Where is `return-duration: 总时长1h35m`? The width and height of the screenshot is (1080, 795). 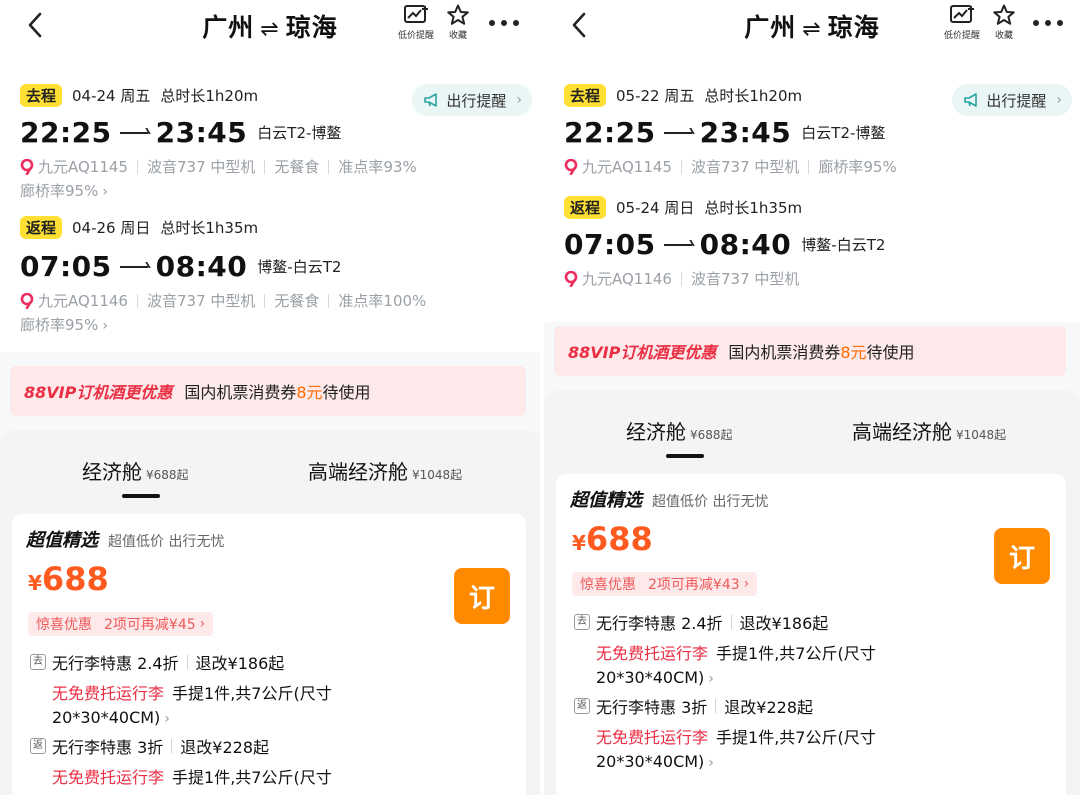 return-duration: 总时长1h35m is located at coordinates (209, 228).